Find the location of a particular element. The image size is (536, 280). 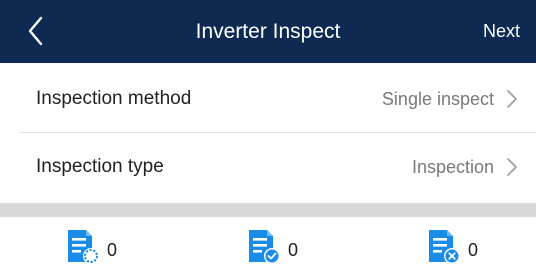

document-error-icon is located at coordinates (444, 247).